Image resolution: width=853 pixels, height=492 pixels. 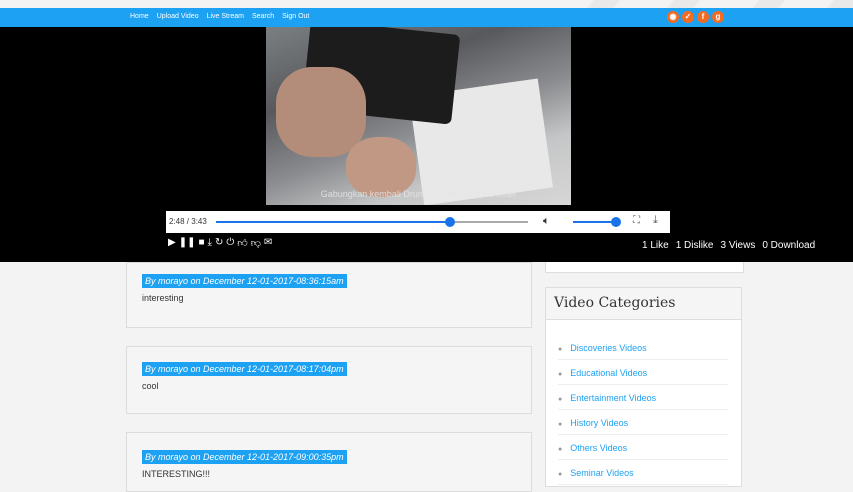 What do you see at coordinates (187, 243) in the screenshot?
I see `pause-icon: ❚❚` at bounding box center [187, 243].